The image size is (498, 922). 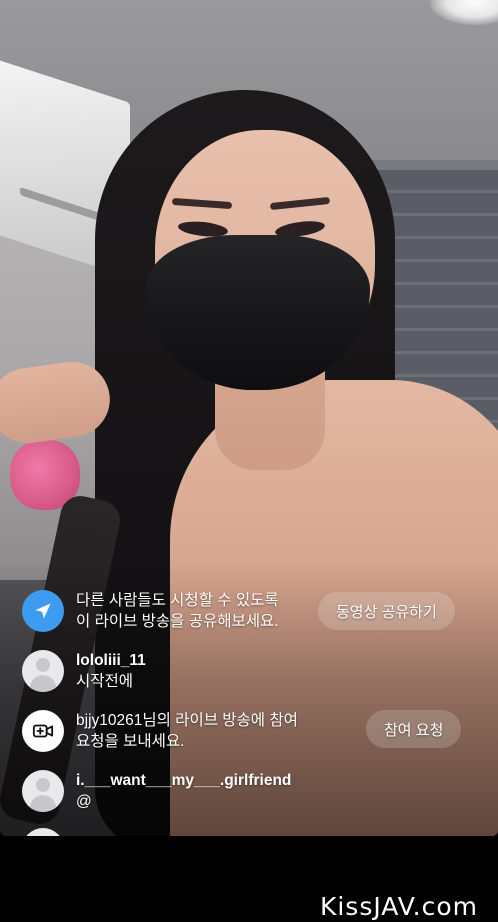 I want to click on comment-text: 시작전에, so click(x=105, y=681).